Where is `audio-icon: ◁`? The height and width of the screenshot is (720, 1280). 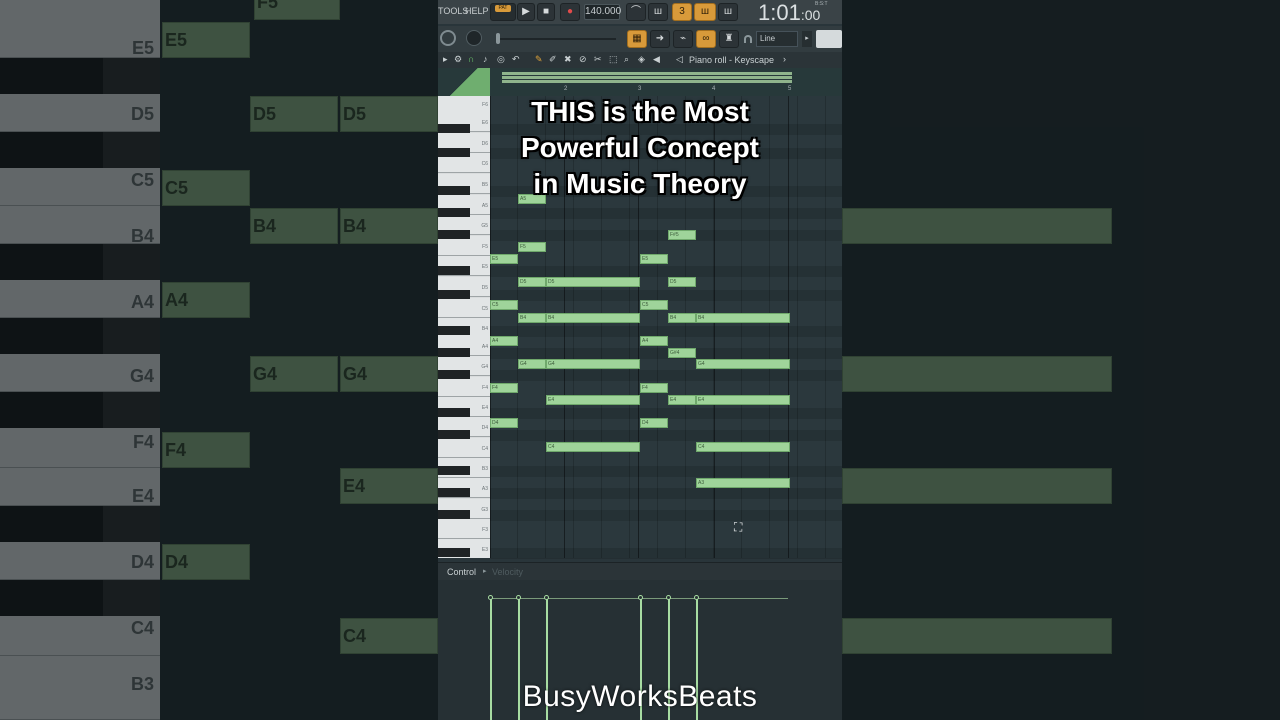 audio-icon: ◁ is located at coordinates (679, 59).